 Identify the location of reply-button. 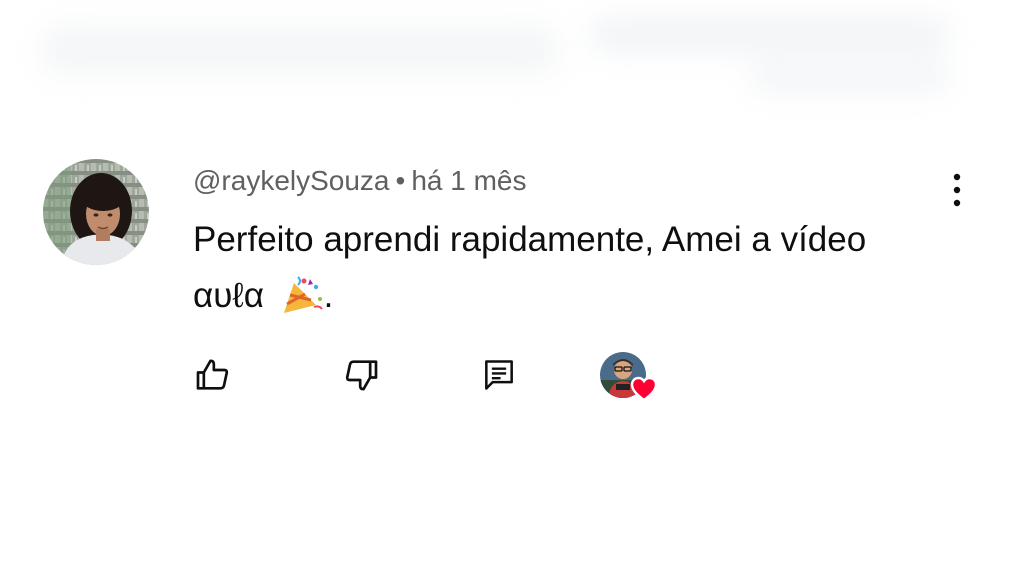
(499, 375).